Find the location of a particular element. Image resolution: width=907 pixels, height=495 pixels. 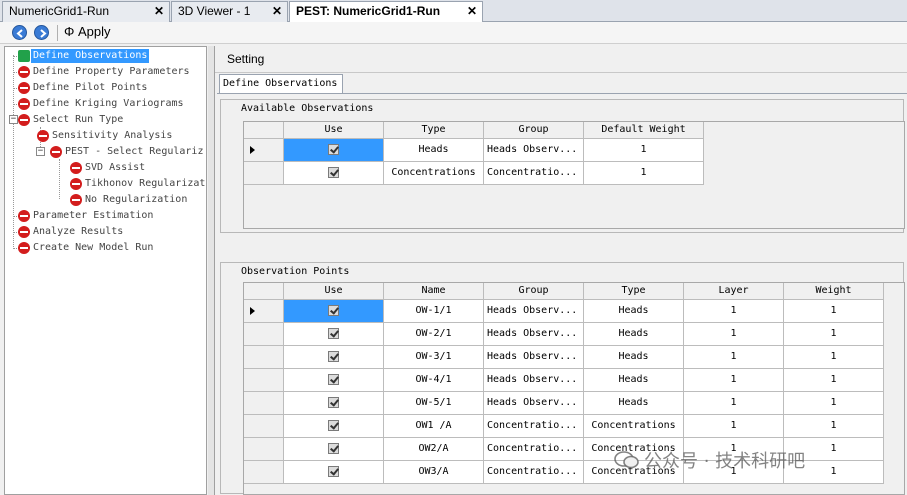

apply-button: Φ Apply is located at coordinates (87, 31).